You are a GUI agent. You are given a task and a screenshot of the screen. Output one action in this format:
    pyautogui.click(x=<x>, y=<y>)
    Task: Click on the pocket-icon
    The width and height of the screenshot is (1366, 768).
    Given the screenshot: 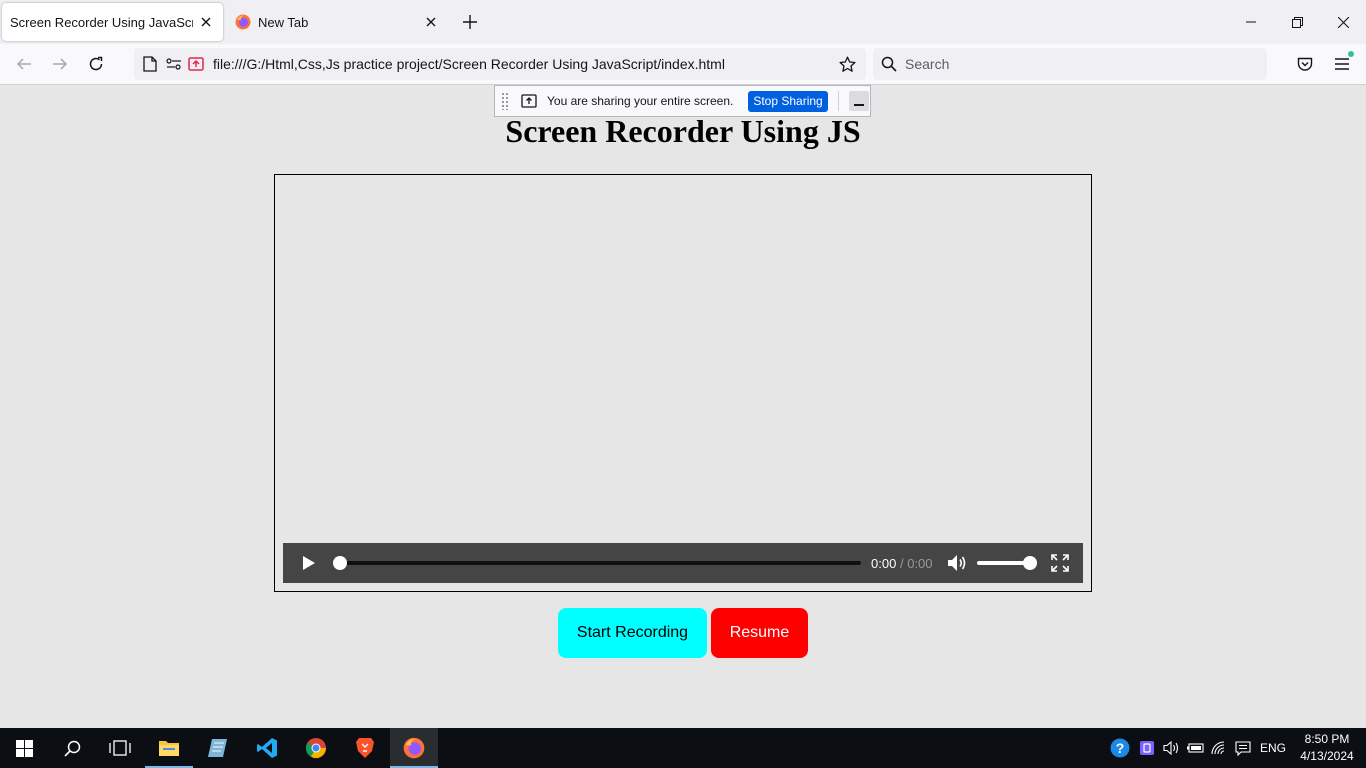 What is the action you would take?
    pyautogui.click(x=1305, y=64)
    